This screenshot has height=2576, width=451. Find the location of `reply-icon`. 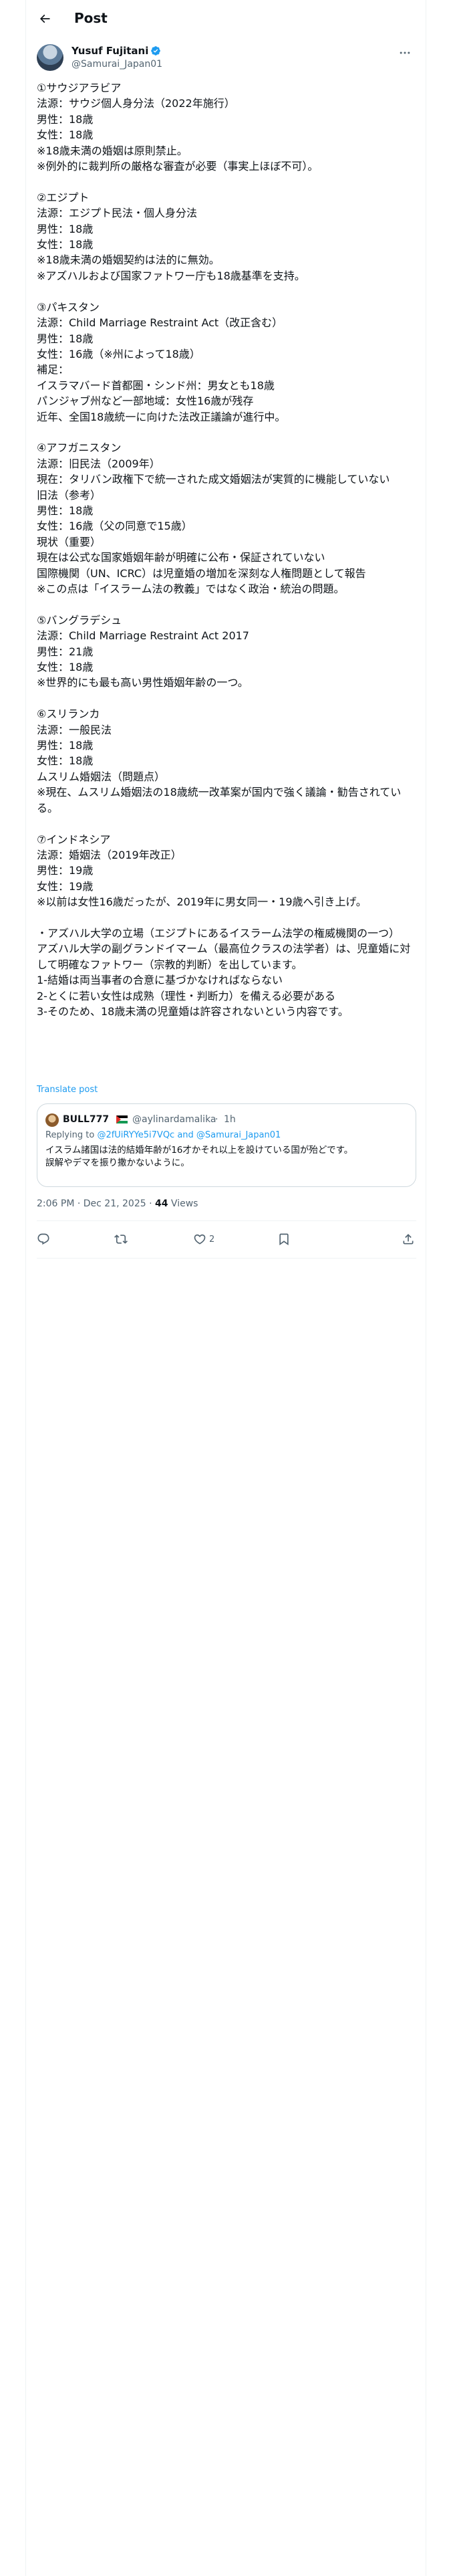

reply-icon is located at coordinates (43, 1239).